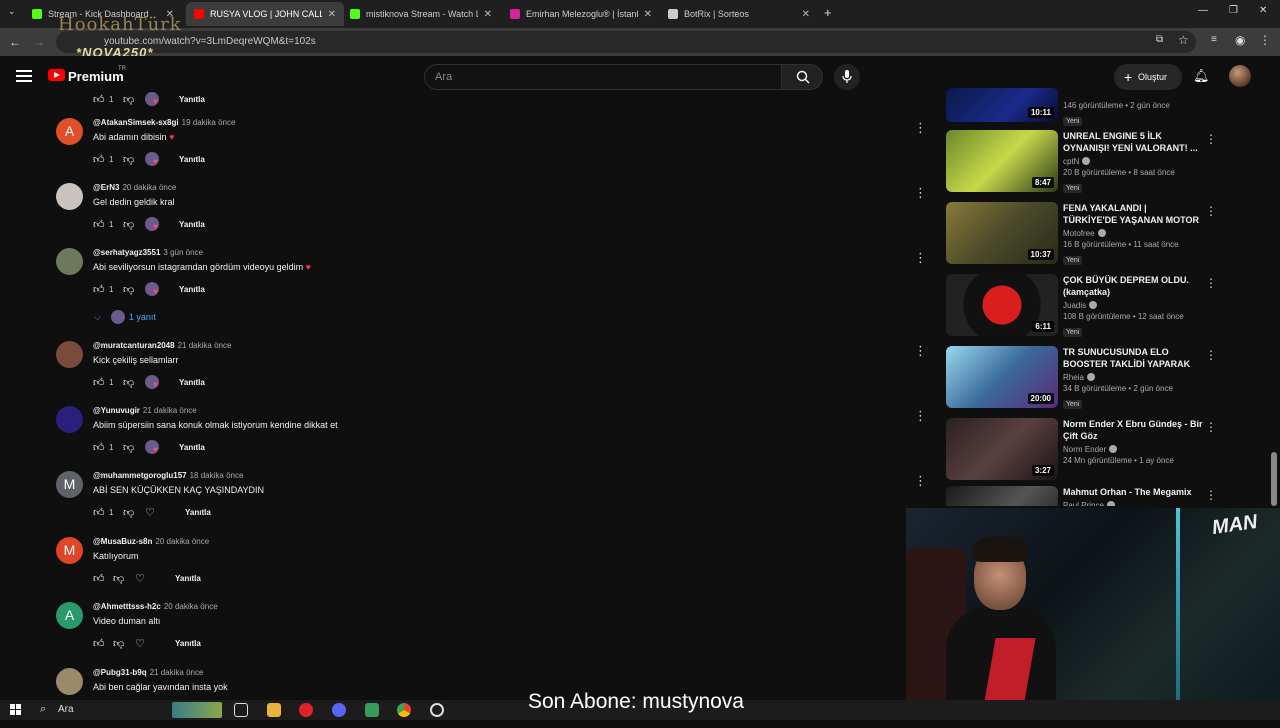 This screenshot has height=728, width=1280. I want to click on video-thumbnail: 3:27, so click(1002, 449).